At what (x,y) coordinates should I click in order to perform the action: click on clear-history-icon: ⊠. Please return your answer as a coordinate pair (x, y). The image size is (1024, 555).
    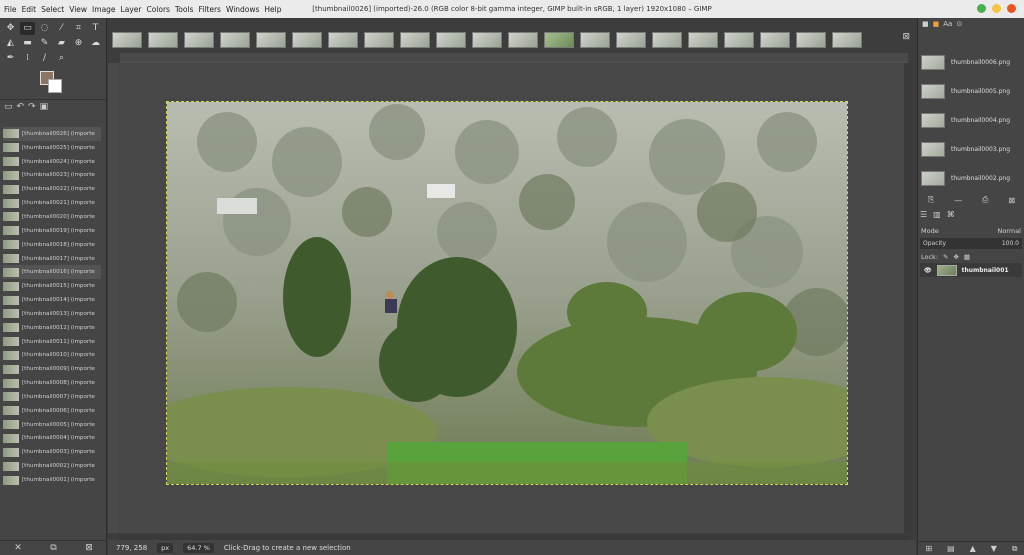
    Looking at the image, I should click on (1011, 200).